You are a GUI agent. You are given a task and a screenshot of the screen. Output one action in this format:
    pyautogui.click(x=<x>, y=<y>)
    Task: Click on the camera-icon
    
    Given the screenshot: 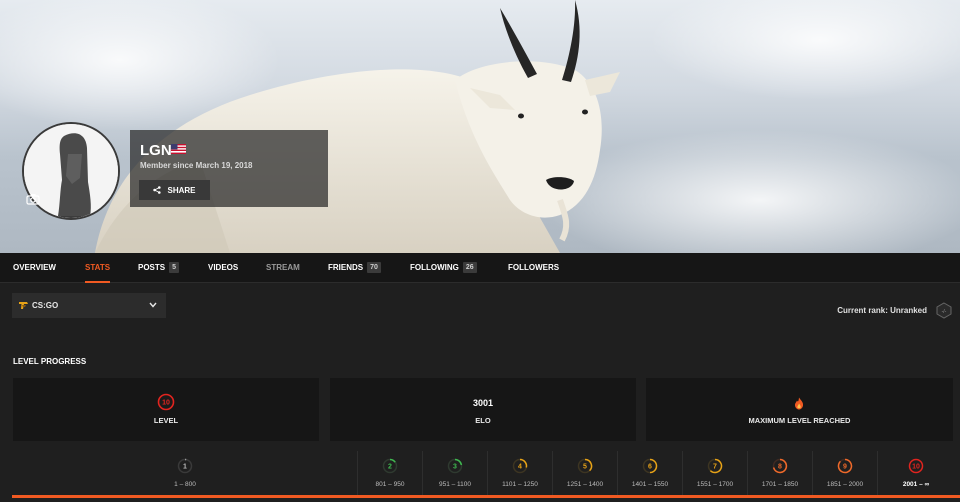 What is the action you would take?
    pyautogui.click(x=33, y=199)
    